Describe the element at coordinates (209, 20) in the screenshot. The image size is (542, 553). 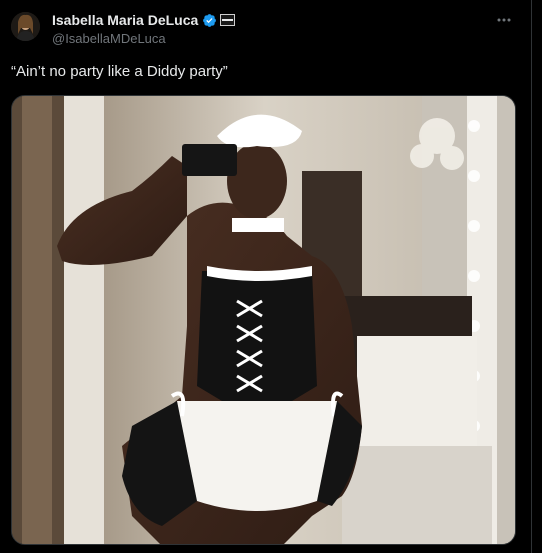
I see `verified-badge-icon` at that location.